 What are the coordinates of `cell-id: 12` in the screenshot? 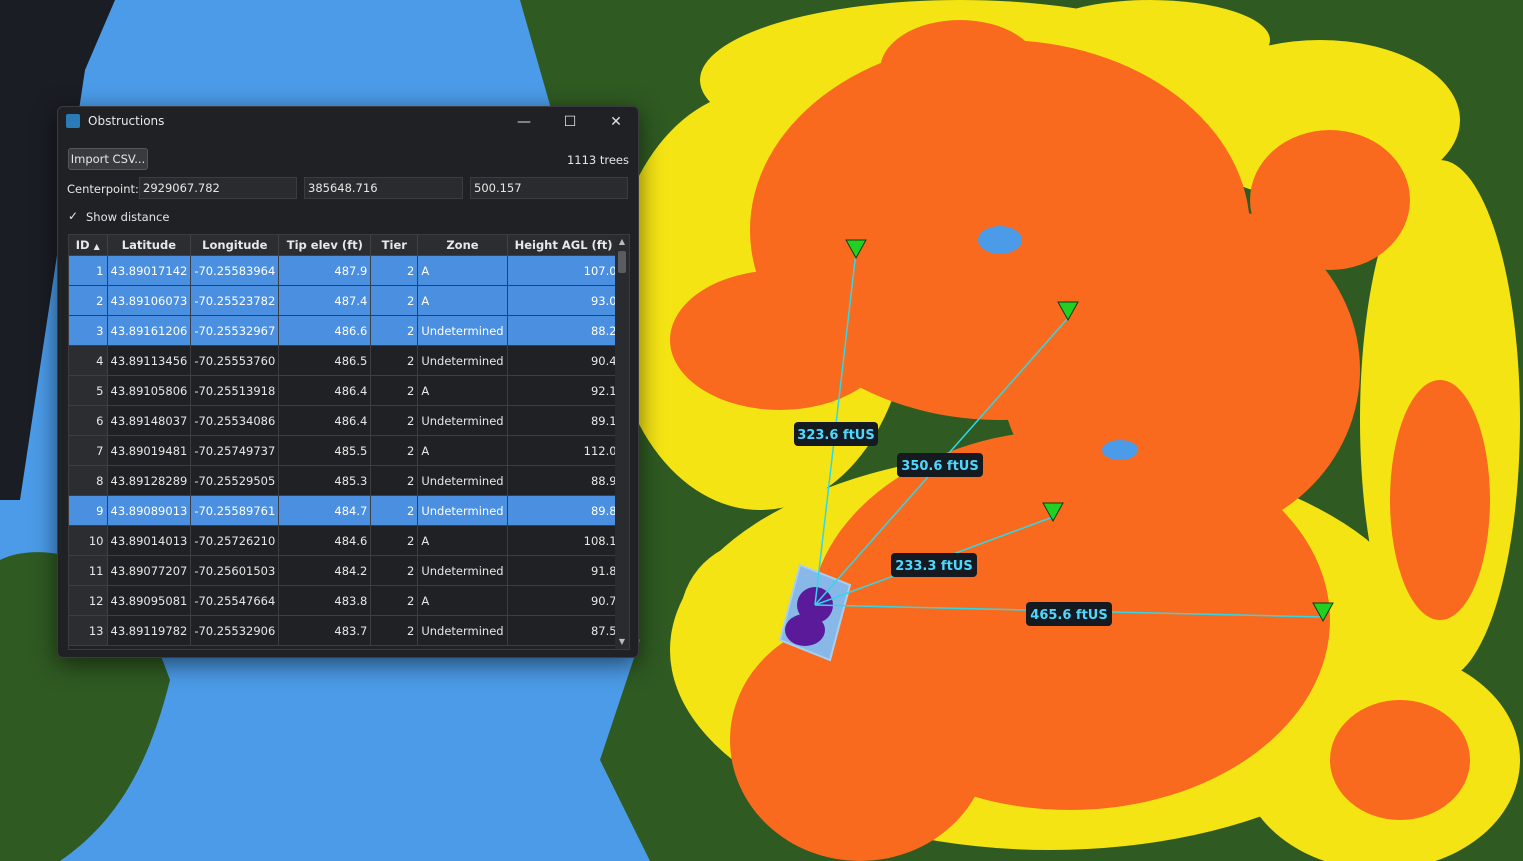 It's located at (88, 600).